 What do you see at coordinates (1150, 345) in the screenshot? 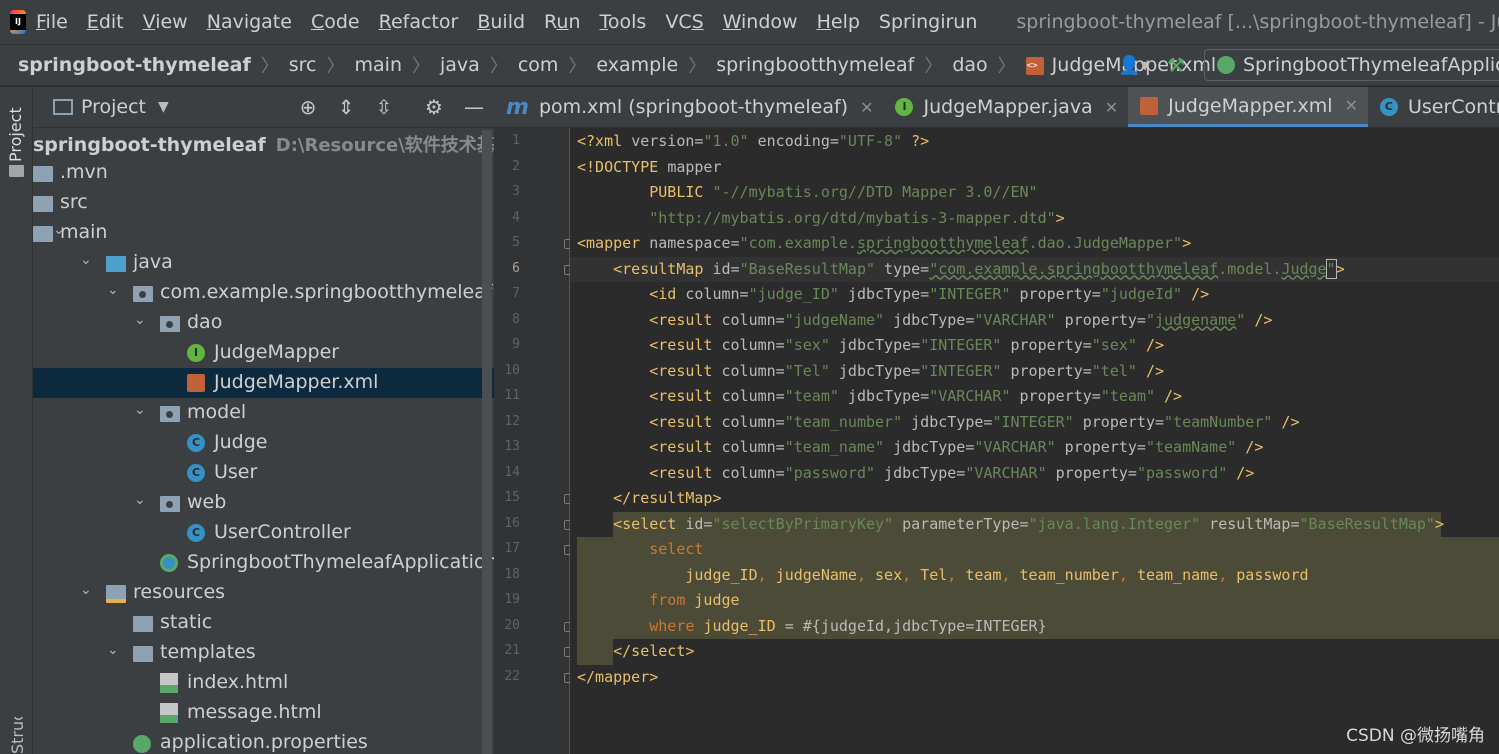
I see `code-token: />` at bounding box center [1150, 345].